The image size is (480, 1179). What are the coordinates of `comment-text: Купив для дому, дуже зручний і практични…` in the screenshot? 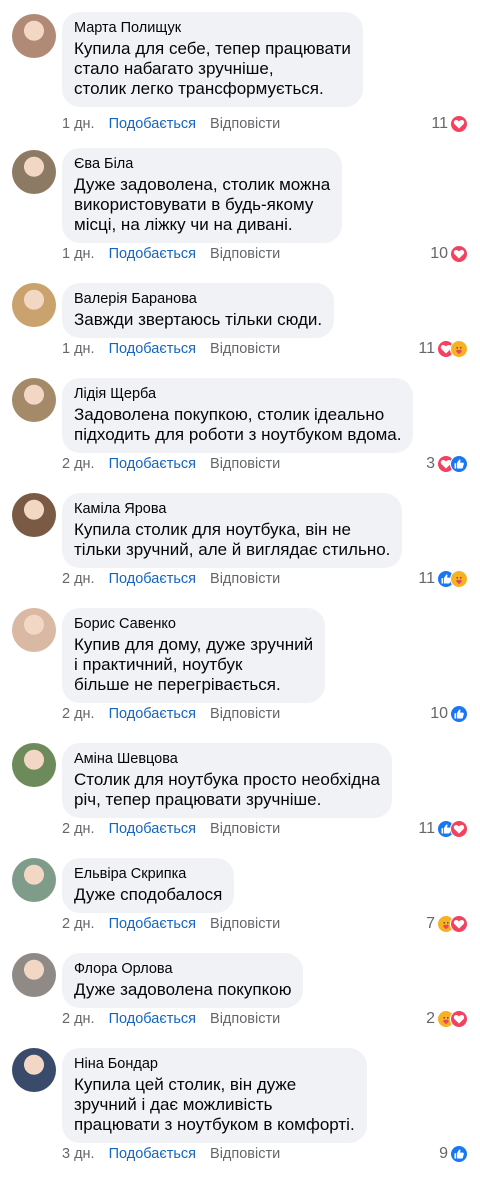 It's located at (194, 664).